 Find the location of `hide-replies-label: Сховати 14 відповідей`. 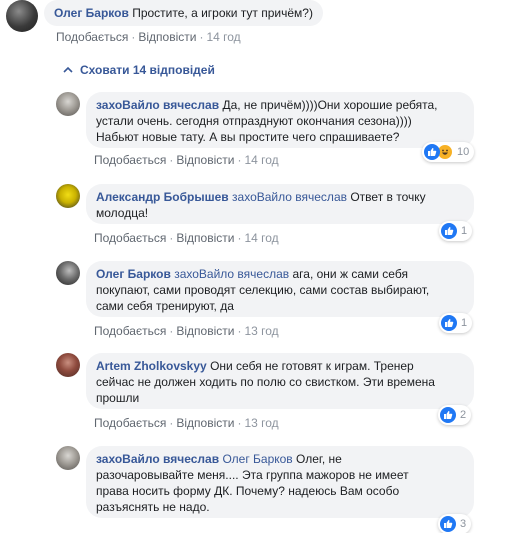

hide-replies-label: Сховати 14 відповідей is located at coordinates (147, 70).